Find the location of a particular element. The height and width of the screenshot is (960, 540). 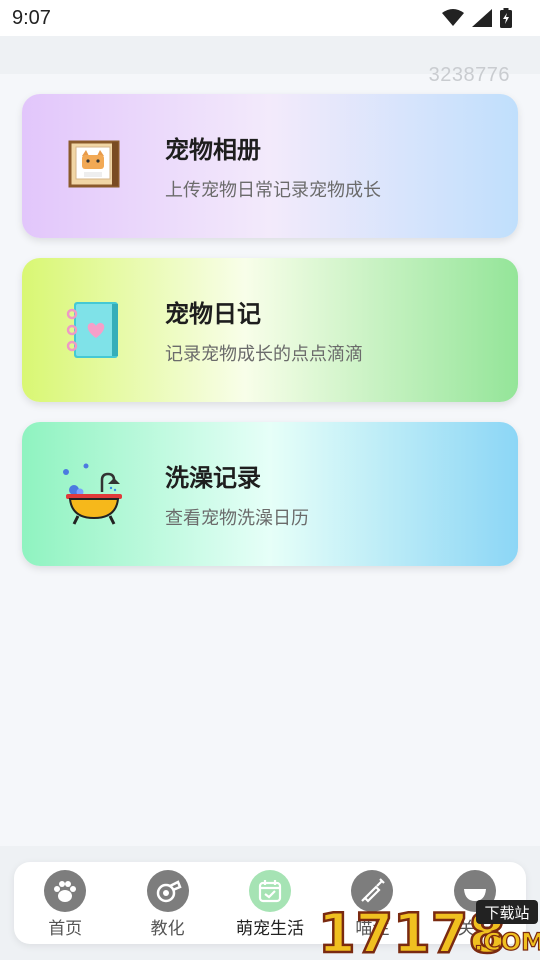

nav-label: 首页 is located at coordinates (65, 929).